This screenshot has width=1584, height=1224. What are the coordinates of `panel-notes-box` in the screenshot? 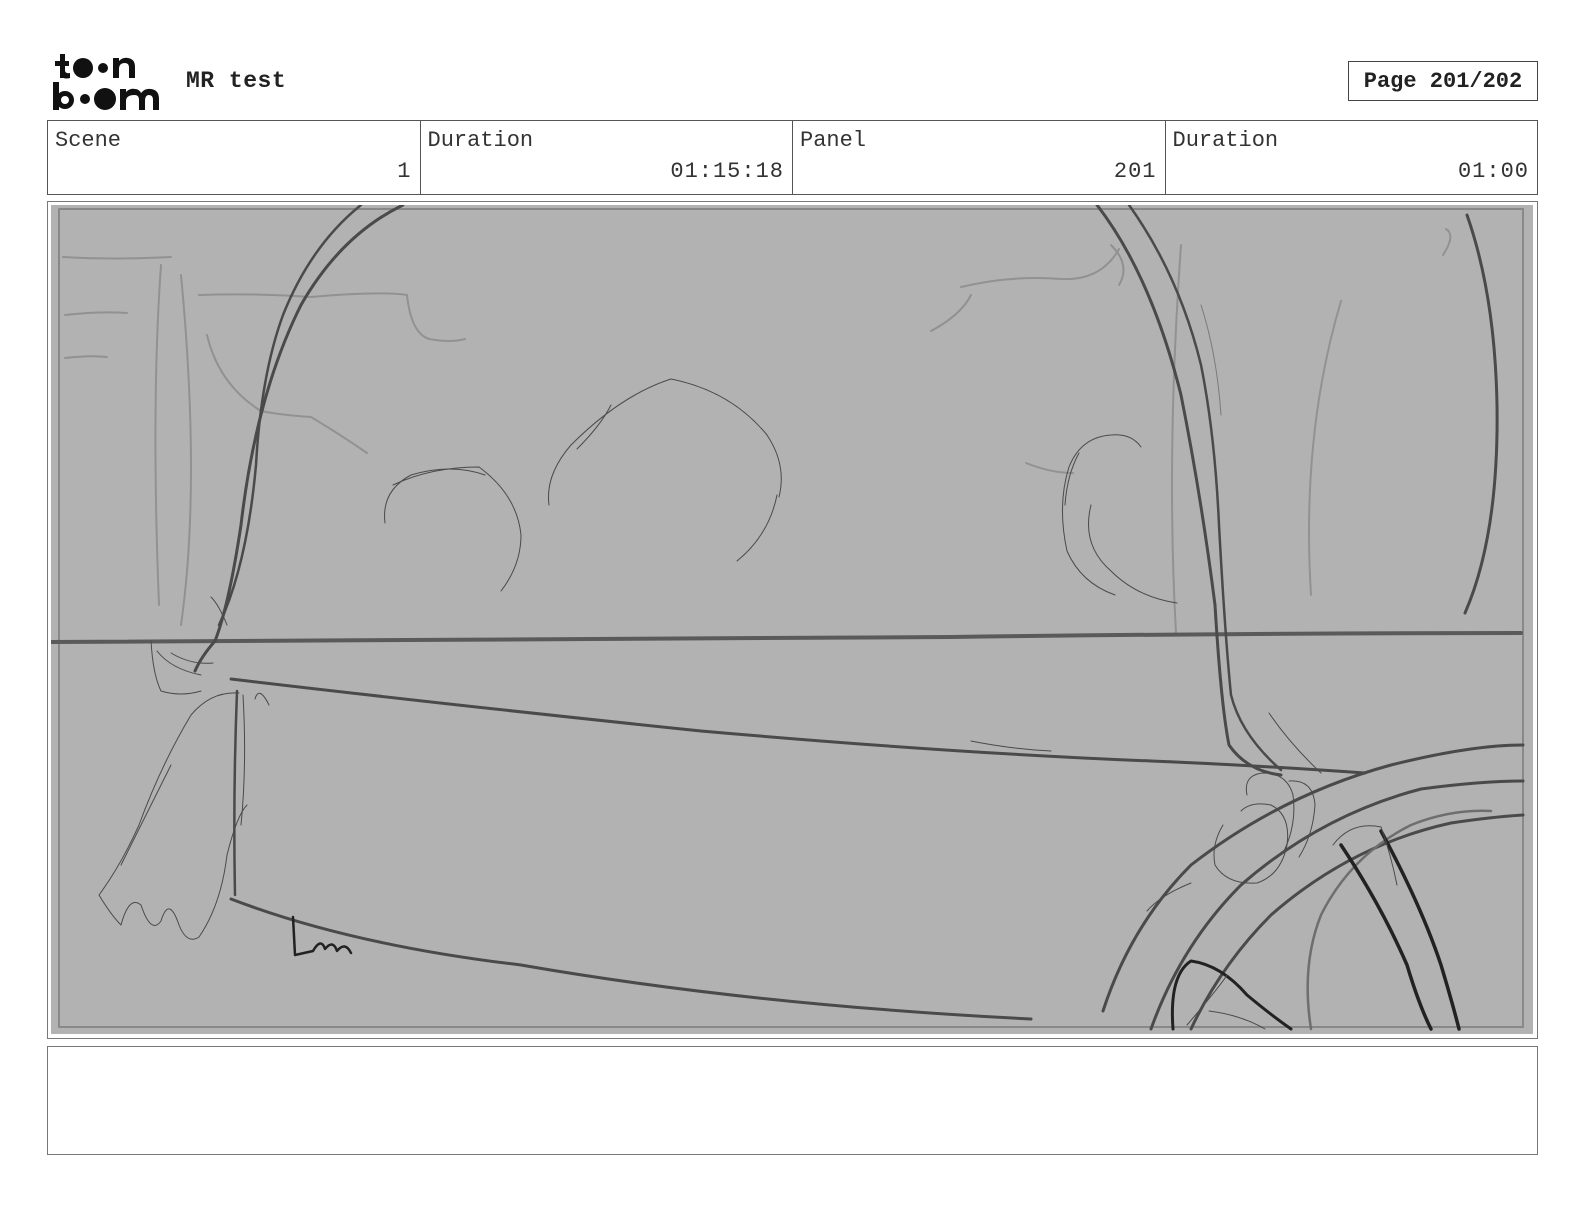 It's located at (792, 1100).